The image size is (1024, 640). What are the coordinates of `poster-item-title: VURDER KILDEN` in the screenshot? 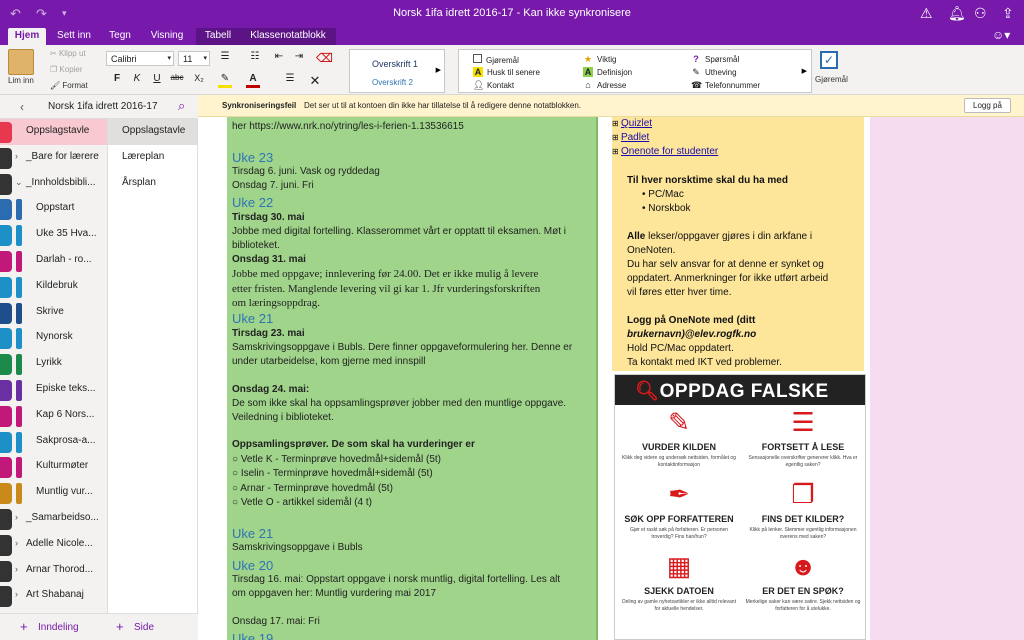 It's located at (678, 447).